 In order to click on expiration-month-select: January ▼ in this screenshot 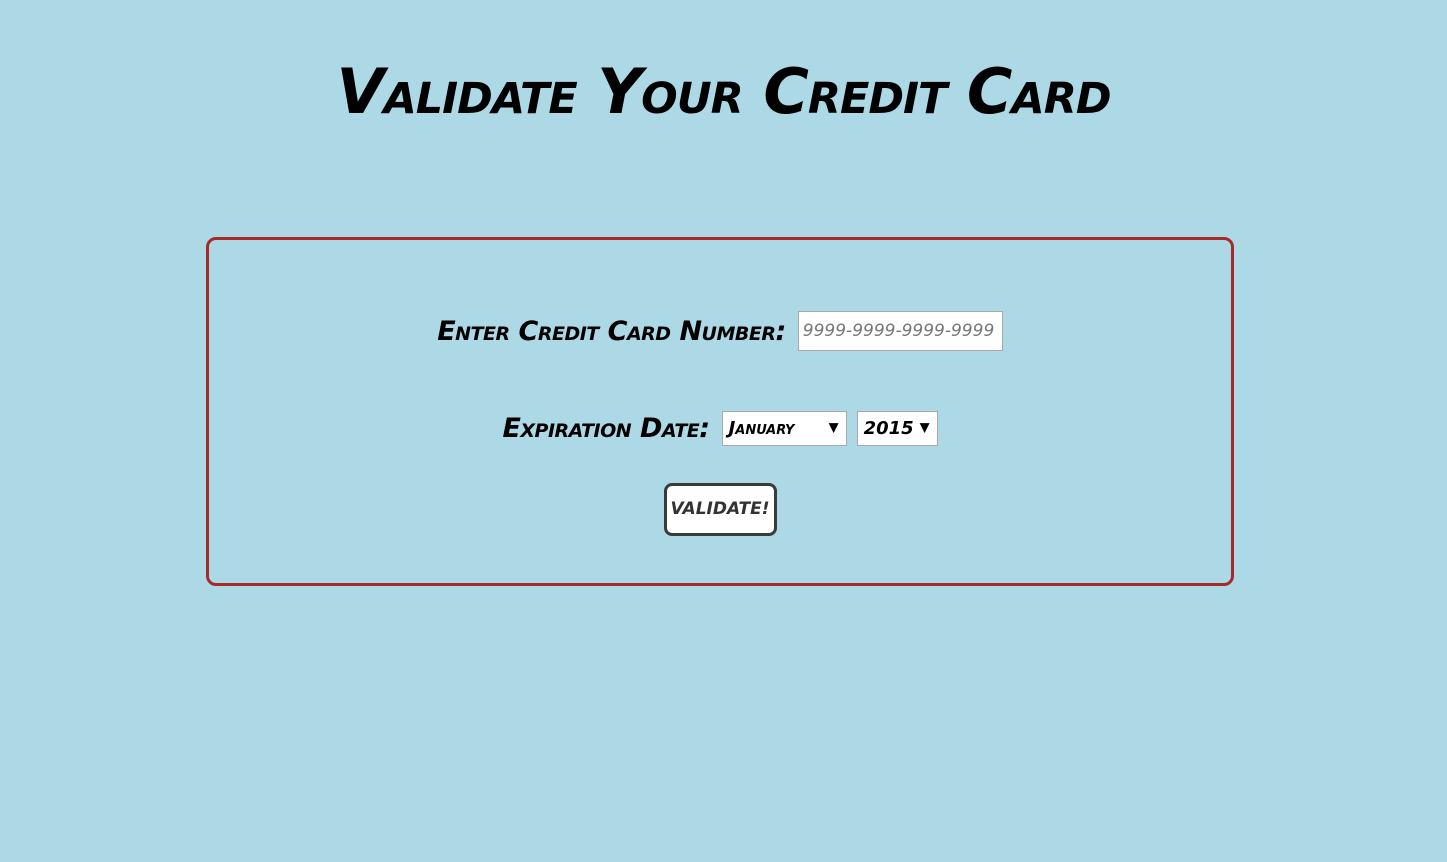, I will do `click(784, 428)`.